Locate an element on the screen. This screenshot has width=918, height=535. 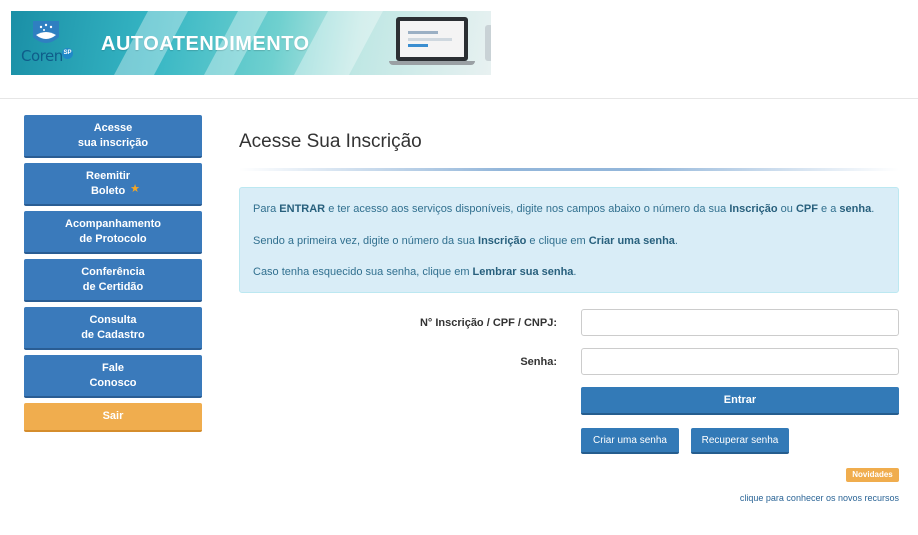
criar-senha-button: Criar uma senha is located at coordinates (630, 441).